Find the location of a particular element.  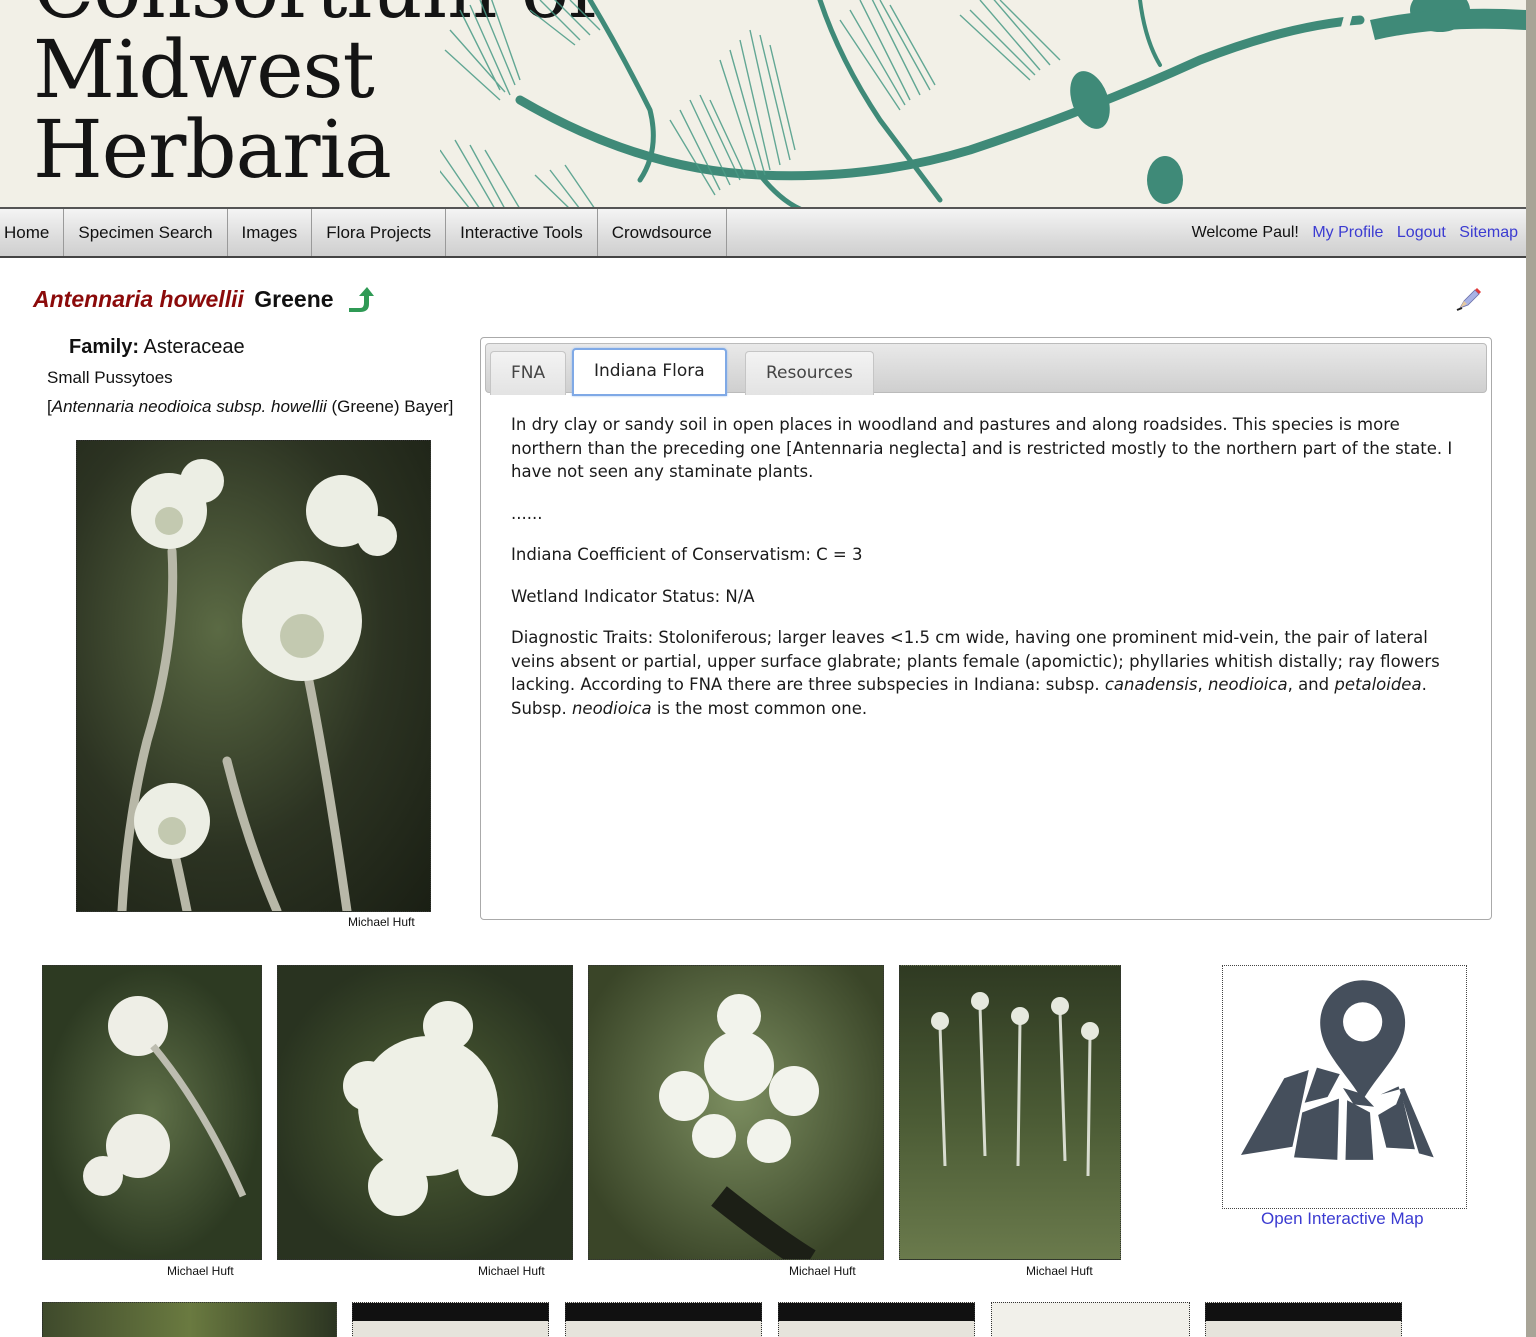

my-profile-link: My Profile is located at coordinates (1347, 232).